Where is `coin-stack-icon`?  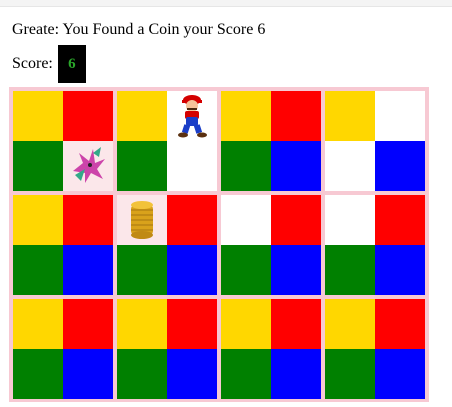 coin-stack-icon is located at coordinates (142, 220).